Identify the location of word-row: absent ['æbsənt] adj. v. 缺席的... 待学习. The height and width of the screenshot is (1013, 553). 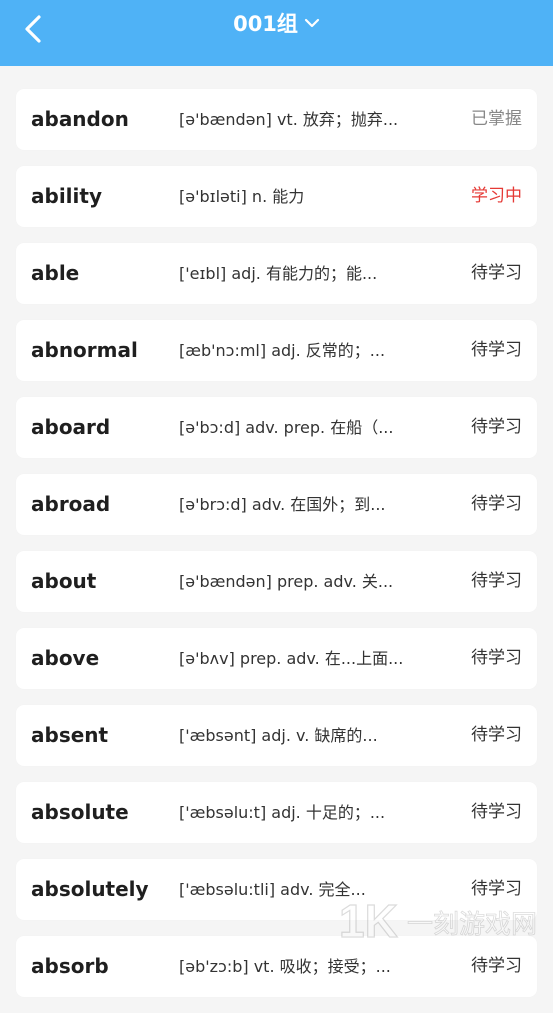
(276, 735).